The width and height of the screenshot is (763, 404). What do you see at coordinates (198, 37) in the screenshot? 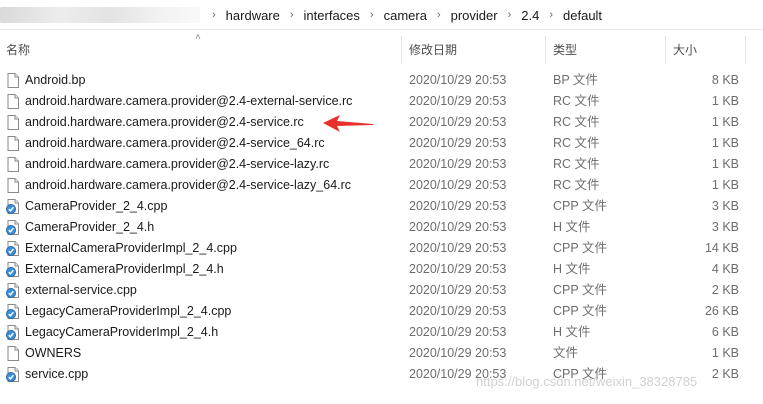
I see `sort-ascending-icon: ˄` at bounding box center [198, 37].